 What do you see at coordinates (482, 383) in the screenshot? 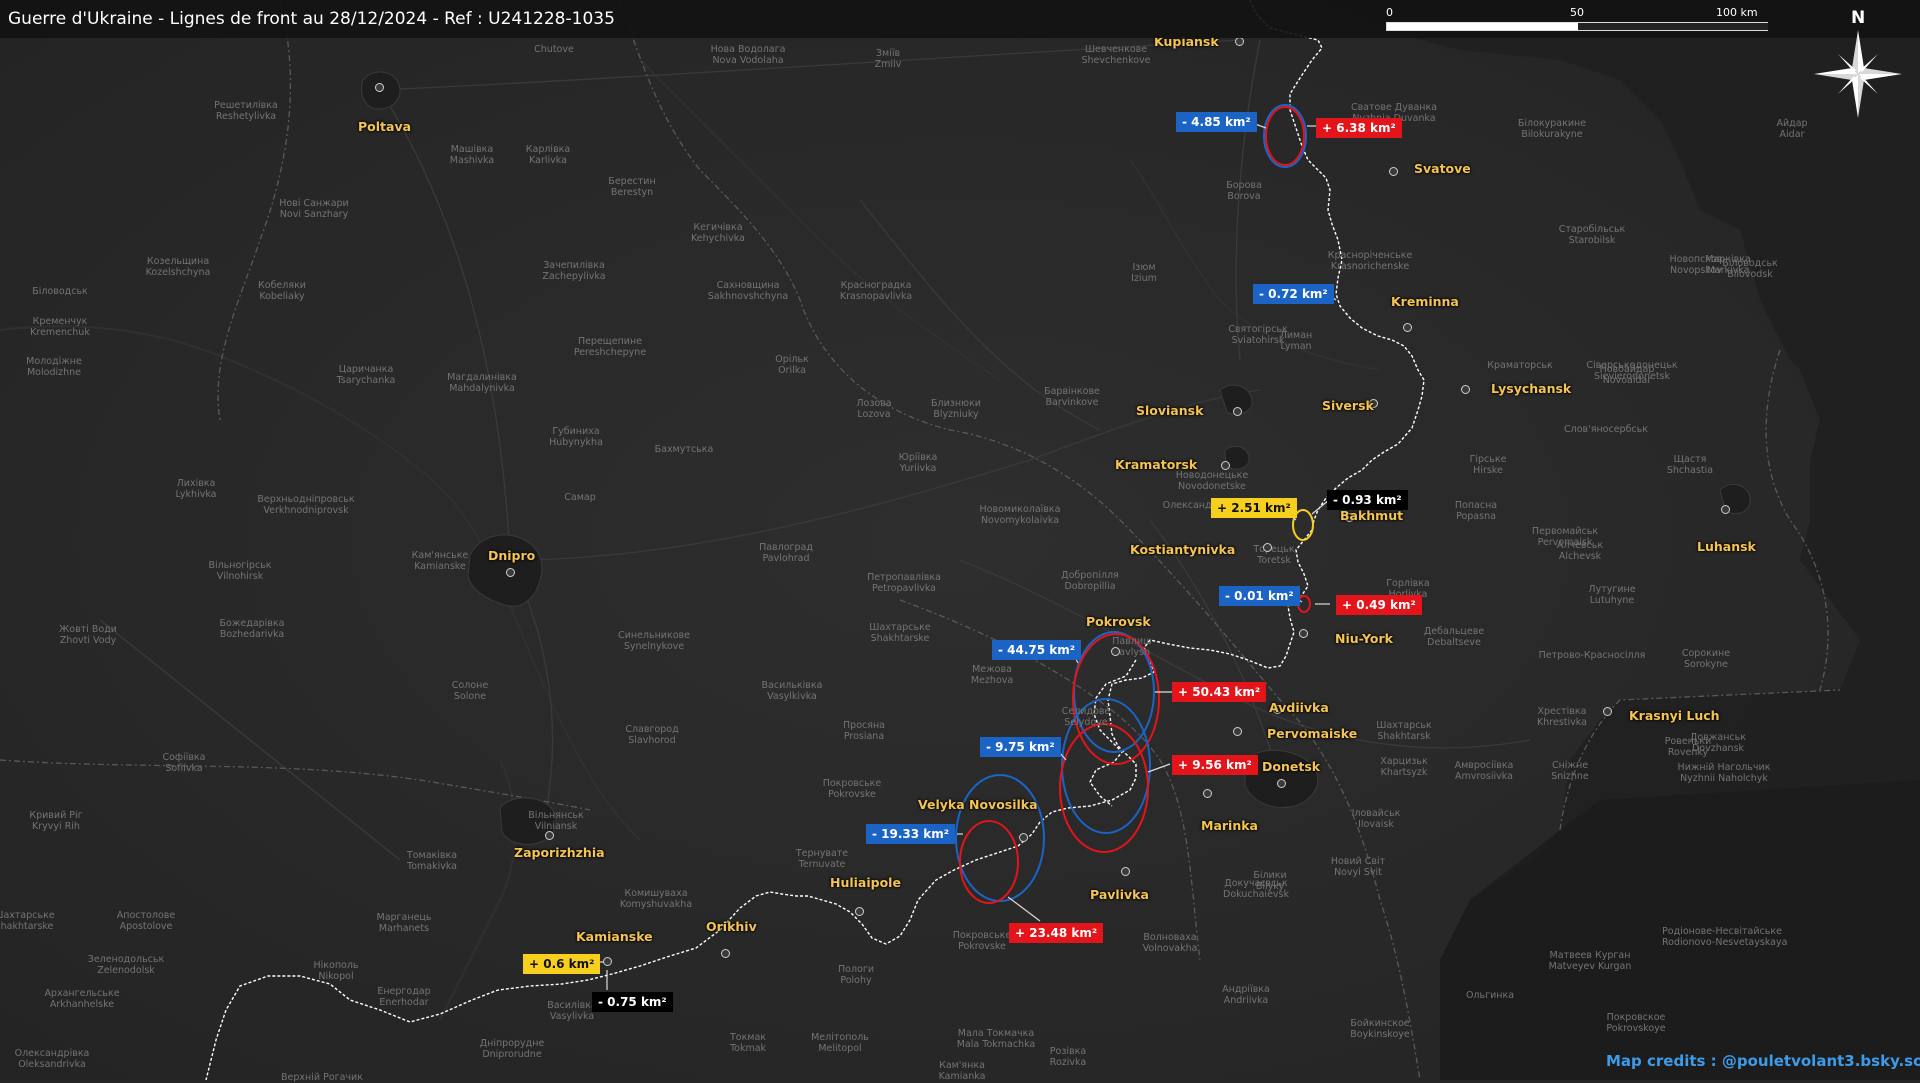
I see `place-name-label: Магдалинівка Mahdalynivka` at bounding box center [482, 383].